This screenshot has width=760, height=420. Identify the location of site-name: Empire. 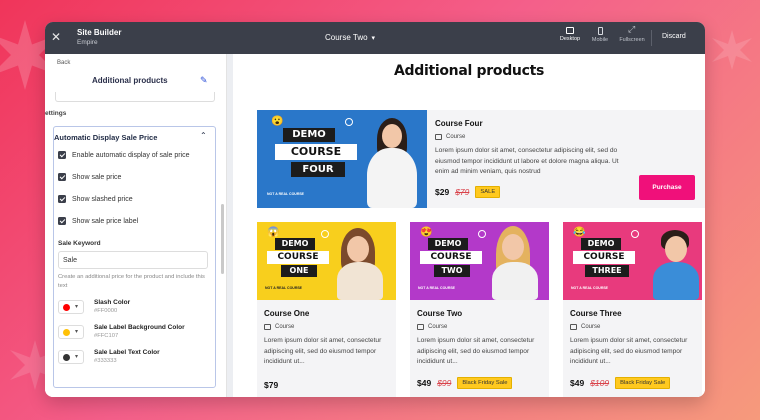
(87, 42).